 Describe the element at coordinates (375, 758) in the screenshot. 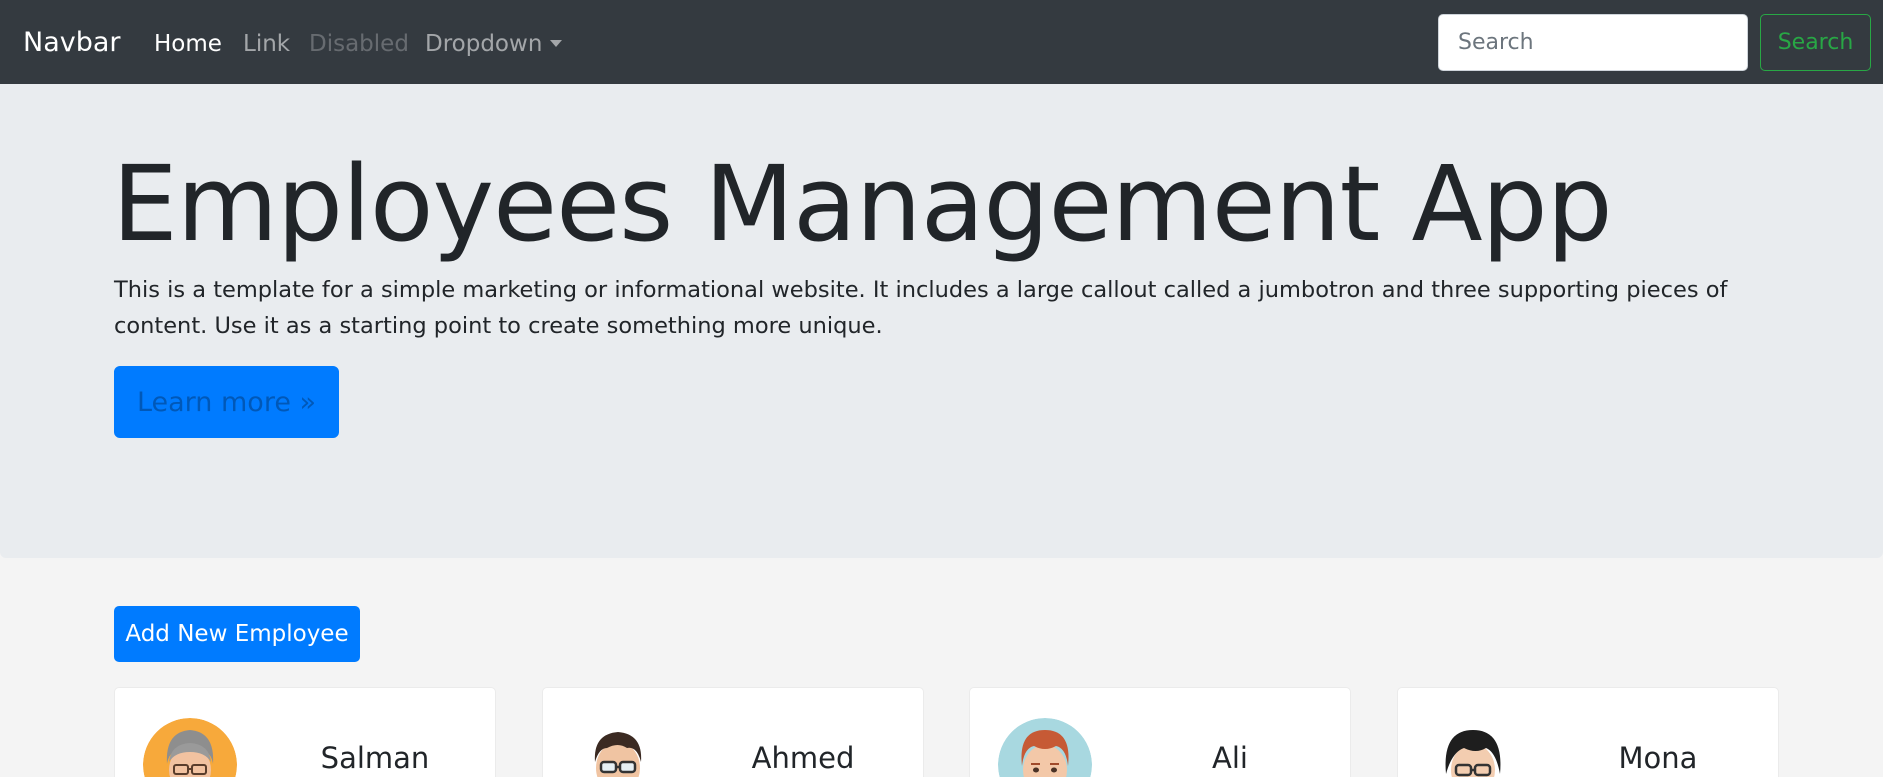

I see `employee-name: Salman` at that location.